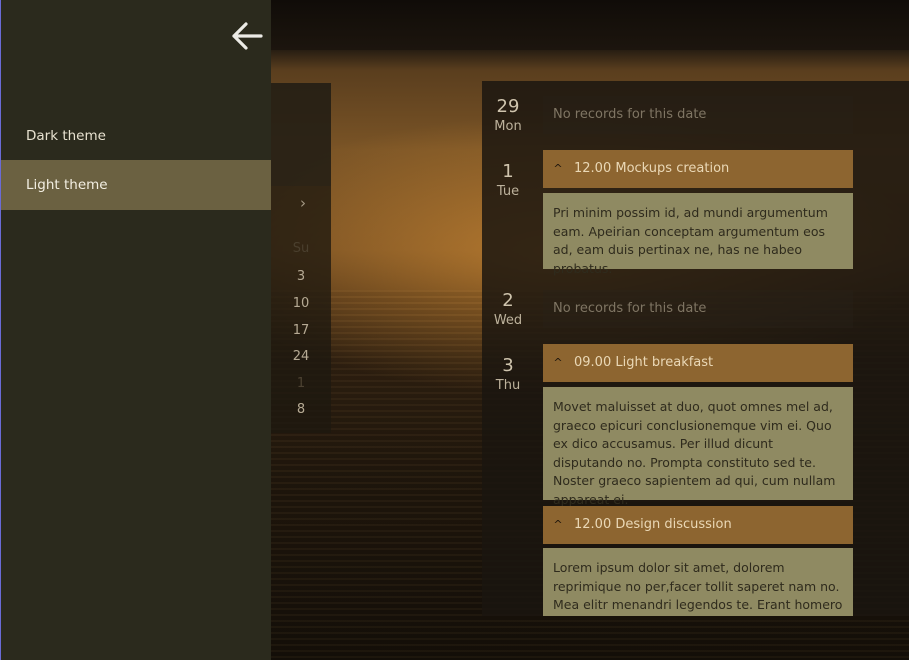 The image size is (909, 660). What do you see at coordinates (508, 191) in the screenshot?
I see `date-weekday: Tue` at bounding box center [508, 191].